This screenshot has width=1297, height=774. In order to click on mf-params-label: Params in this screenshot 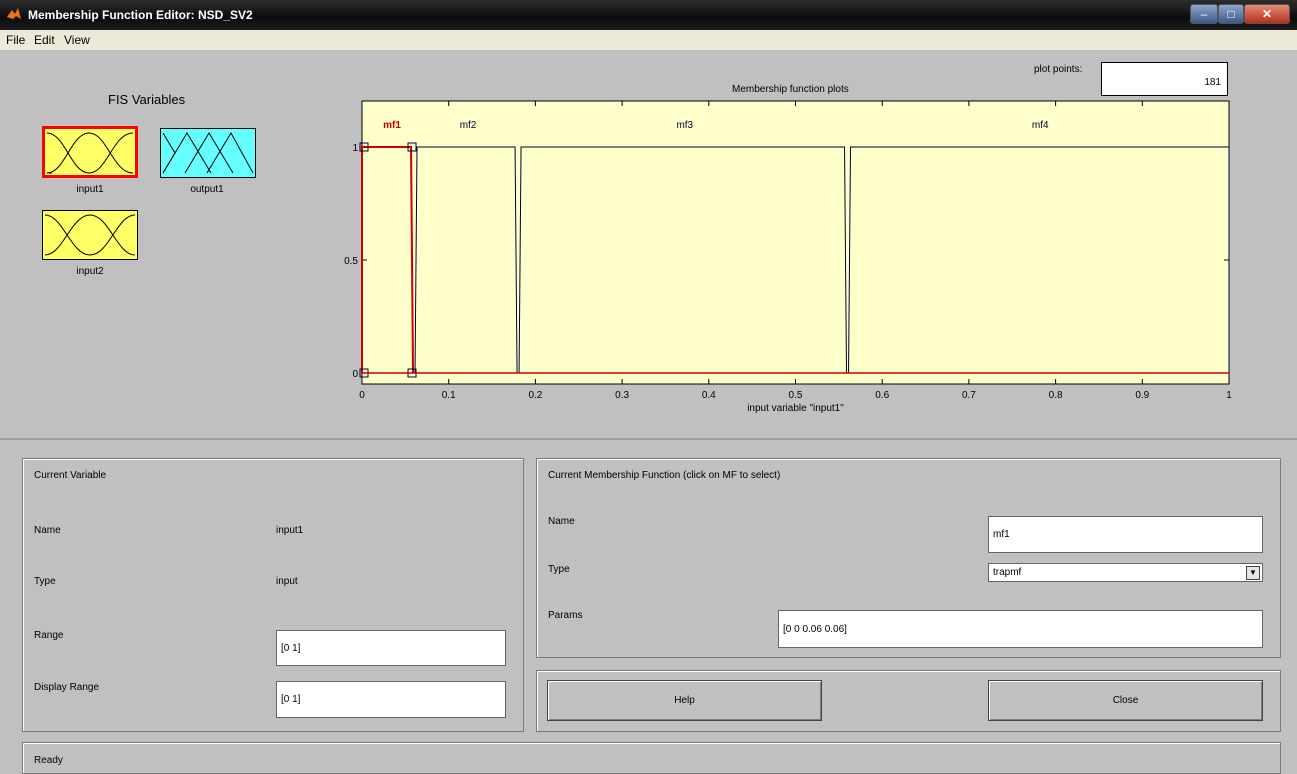, I will do `click(565, 615)`.